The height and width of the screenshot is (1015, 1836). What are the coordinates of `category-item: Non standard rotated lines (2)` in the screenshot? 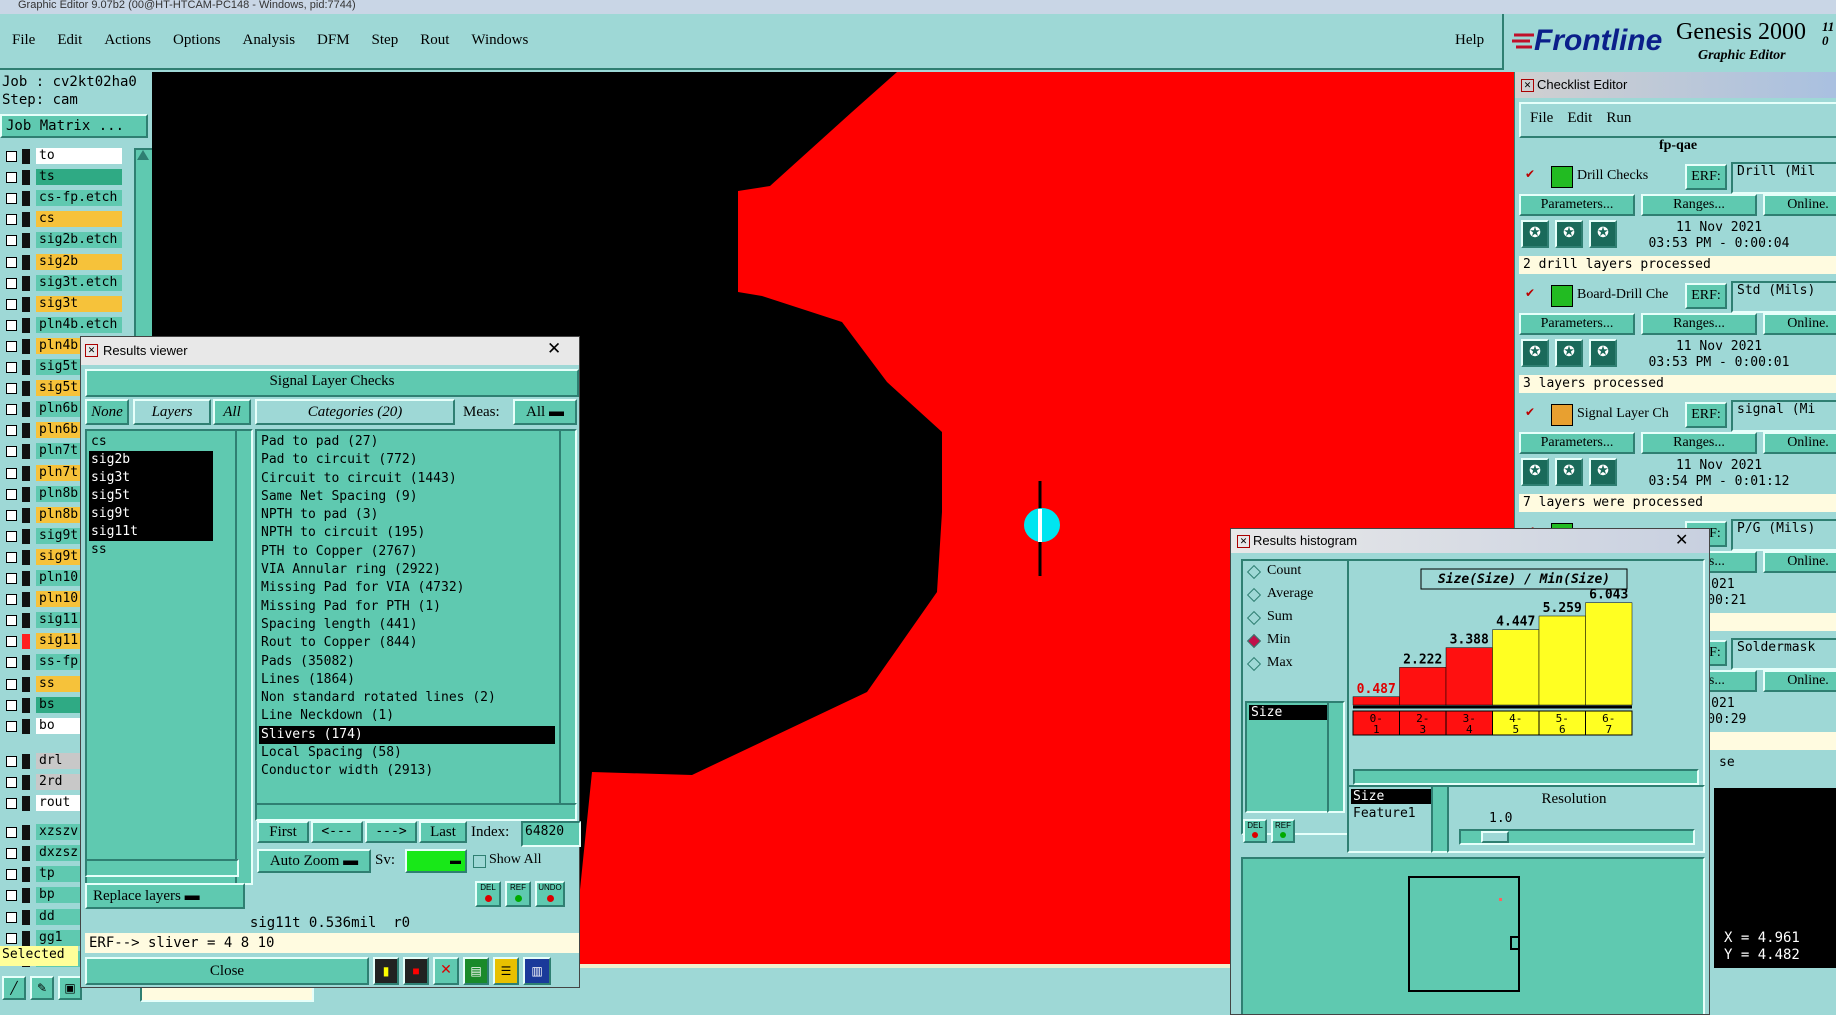 It's located at (407, 698).